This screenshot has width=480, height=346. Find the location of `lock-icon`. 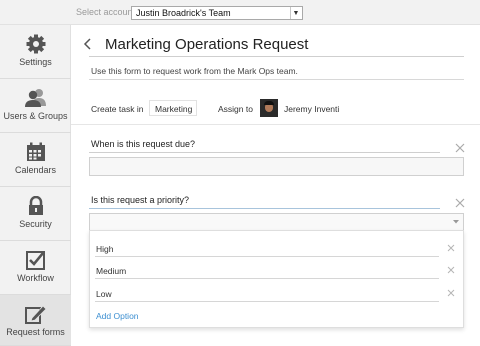

lock-icon is located at coordinates (35, 205).